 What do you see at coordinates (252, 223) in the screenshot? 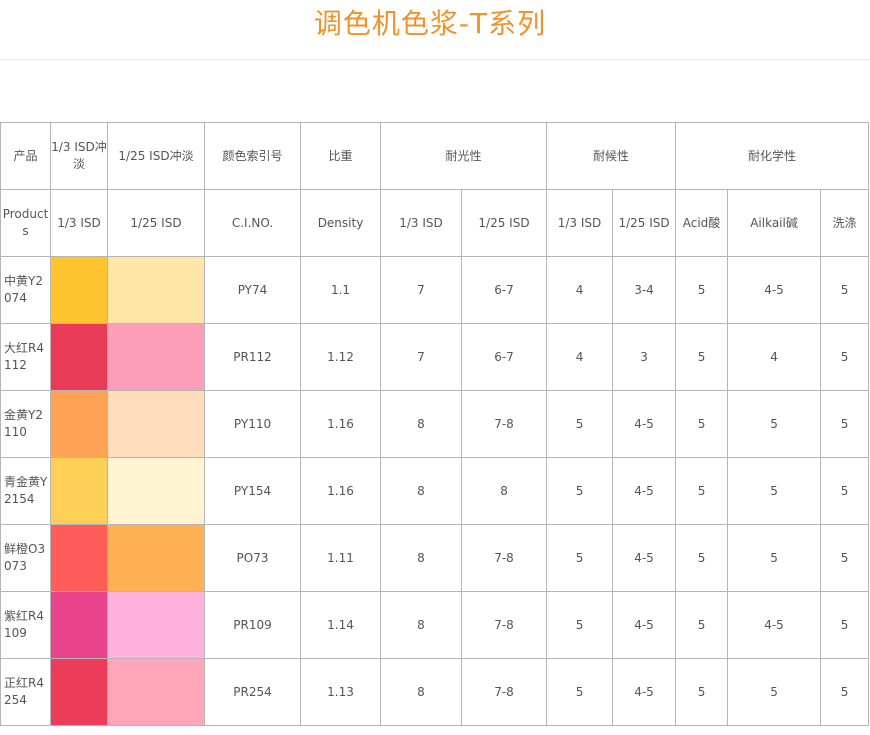
I see `header-cino-en: C.I.NO.` at bounding box center [252, 223].